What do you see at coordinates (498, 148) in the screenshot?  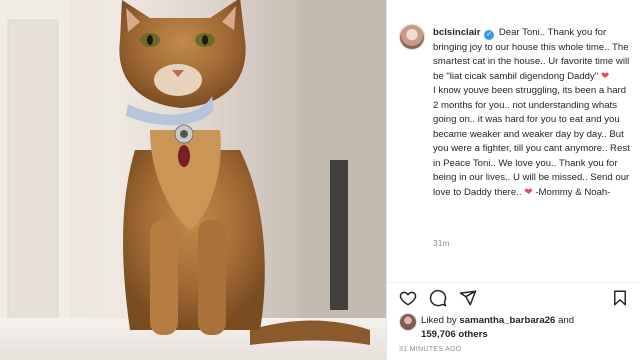 I see `caption-line-10: you were a fighter, till you cant` at bounding box center [498, 148].